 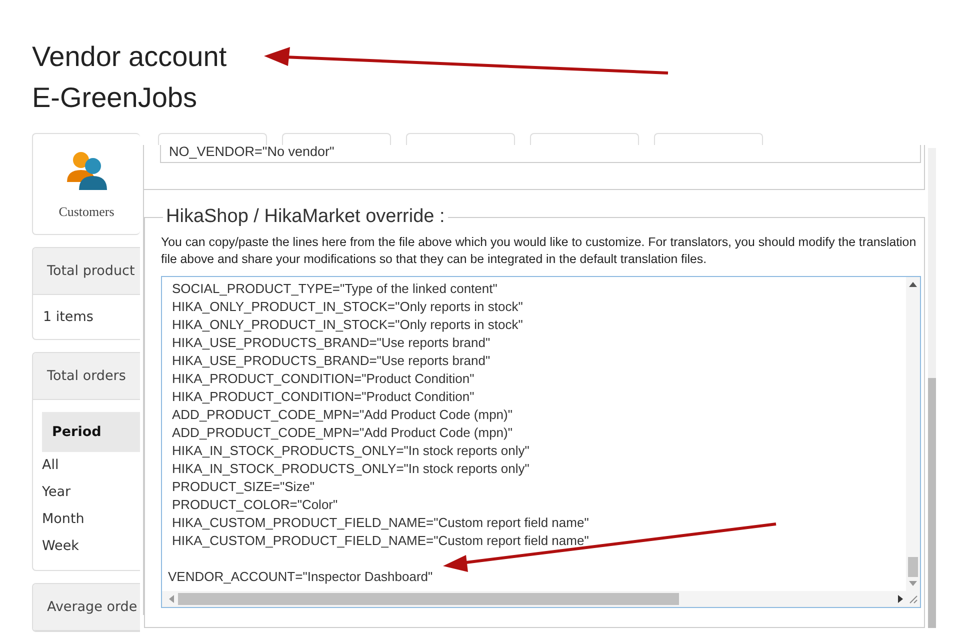 I want to click on vertical-scrollbar, so click(x=913, y=434).